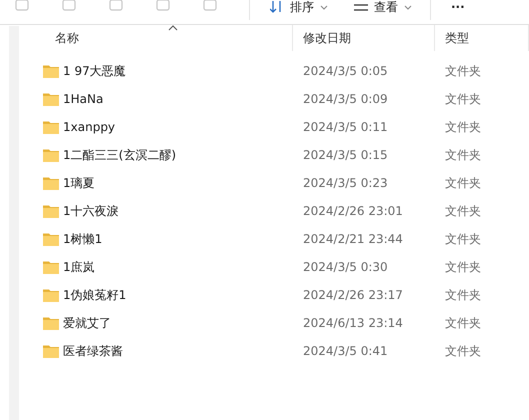 This screenshot has width=529, height=420. What do you see at coordinates (482, 38) in the screenshot?
I see `column-header: 类型` at bounding box center [482, 38].